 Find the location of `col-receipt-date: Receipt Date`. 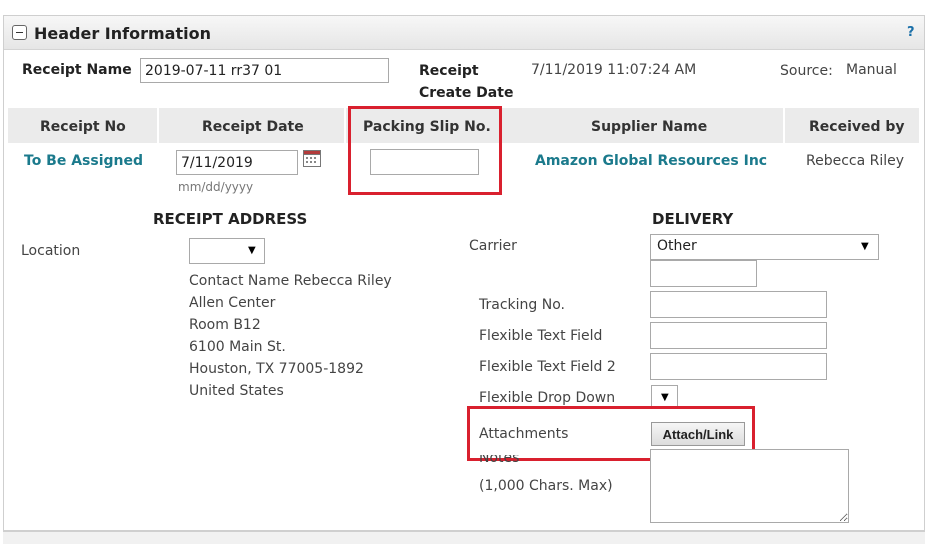

col-receipt-date: Receipt Date is located at coordinates (253, 127).